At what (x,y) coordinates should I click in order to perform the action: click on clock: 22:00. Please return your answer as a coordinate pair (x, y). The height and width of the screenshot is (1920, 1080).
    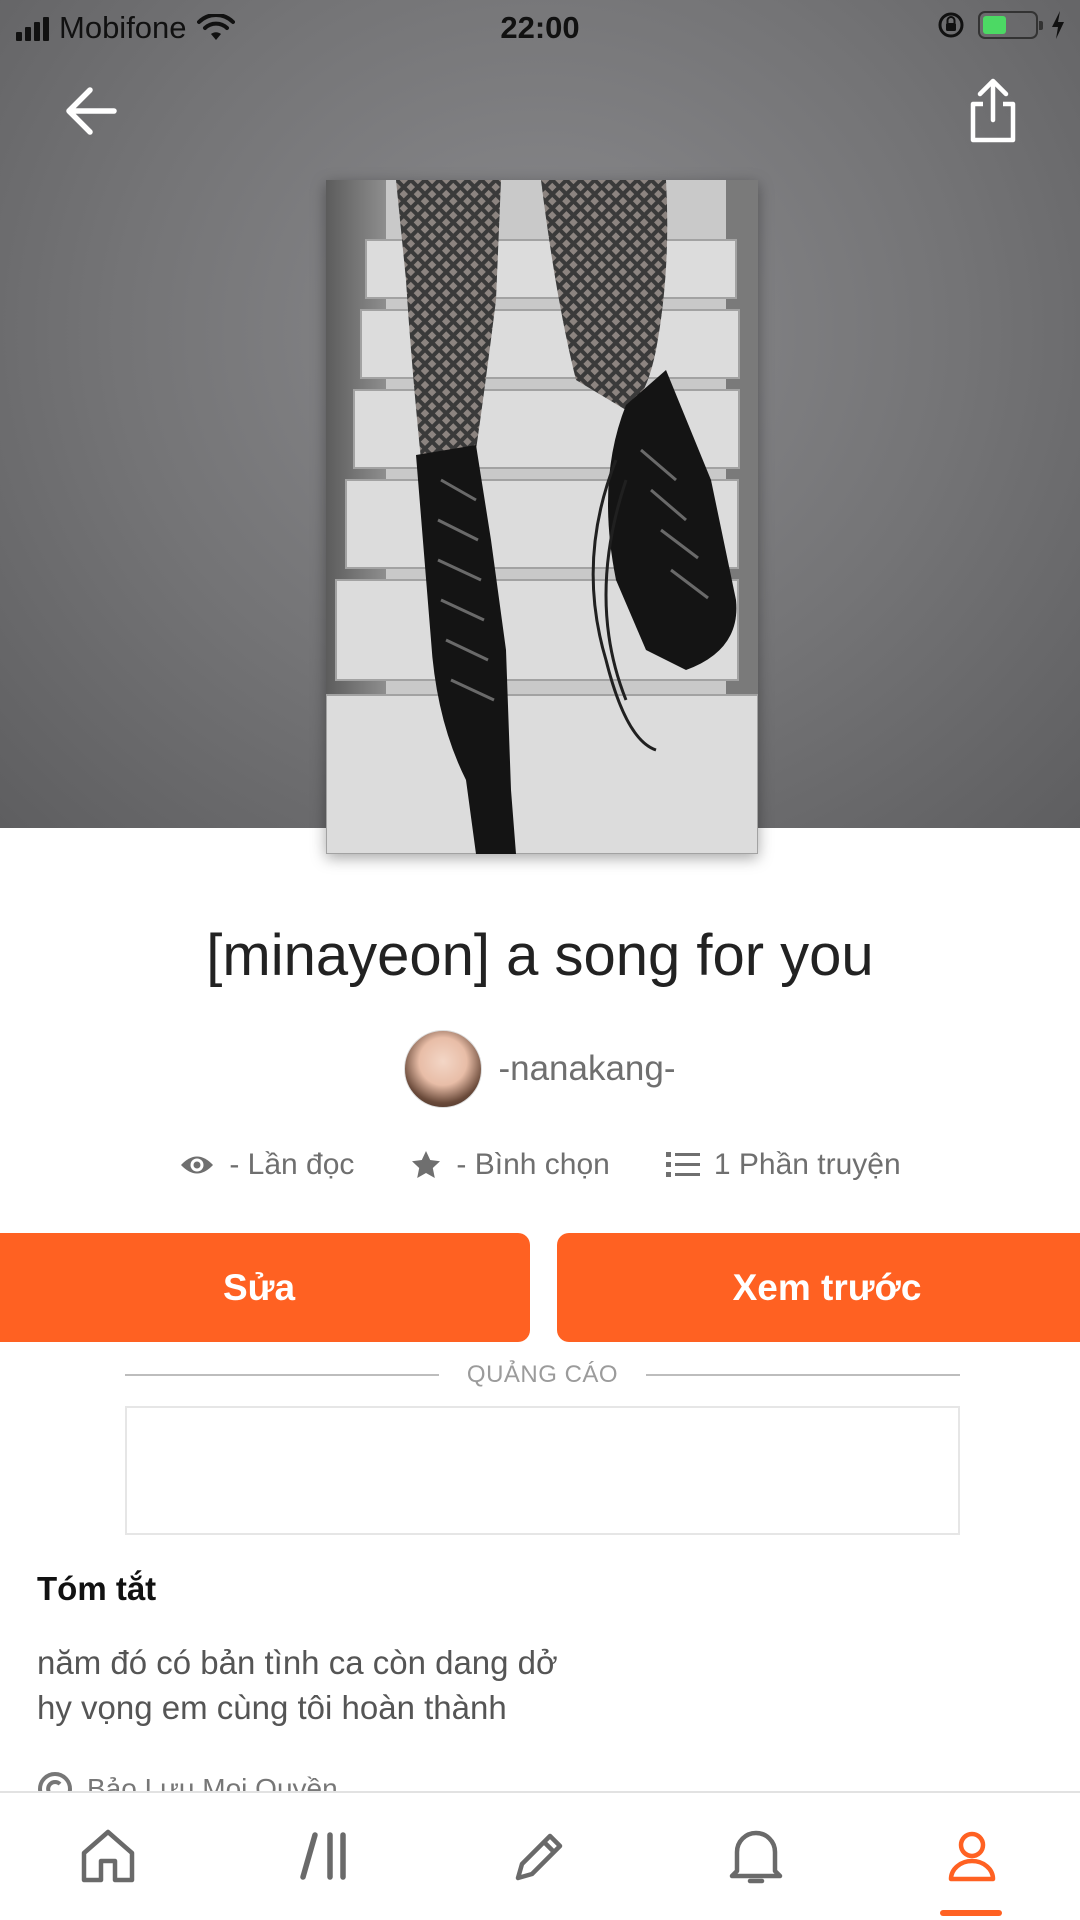
    Looking at the image, I should click on (540, 27).